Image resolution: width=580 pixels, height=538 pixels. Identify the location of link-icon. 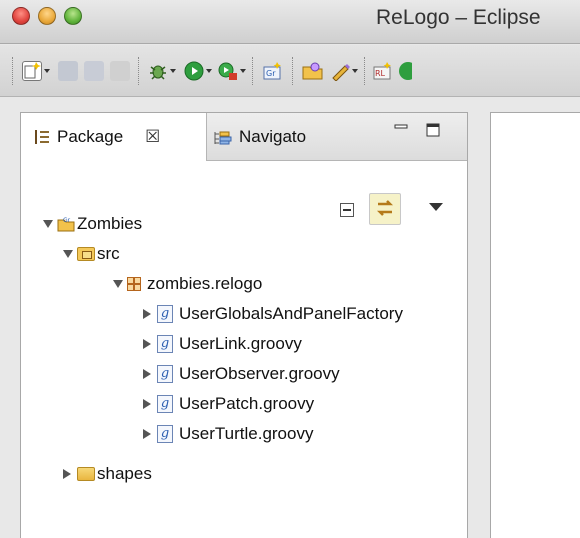
(385, 208).